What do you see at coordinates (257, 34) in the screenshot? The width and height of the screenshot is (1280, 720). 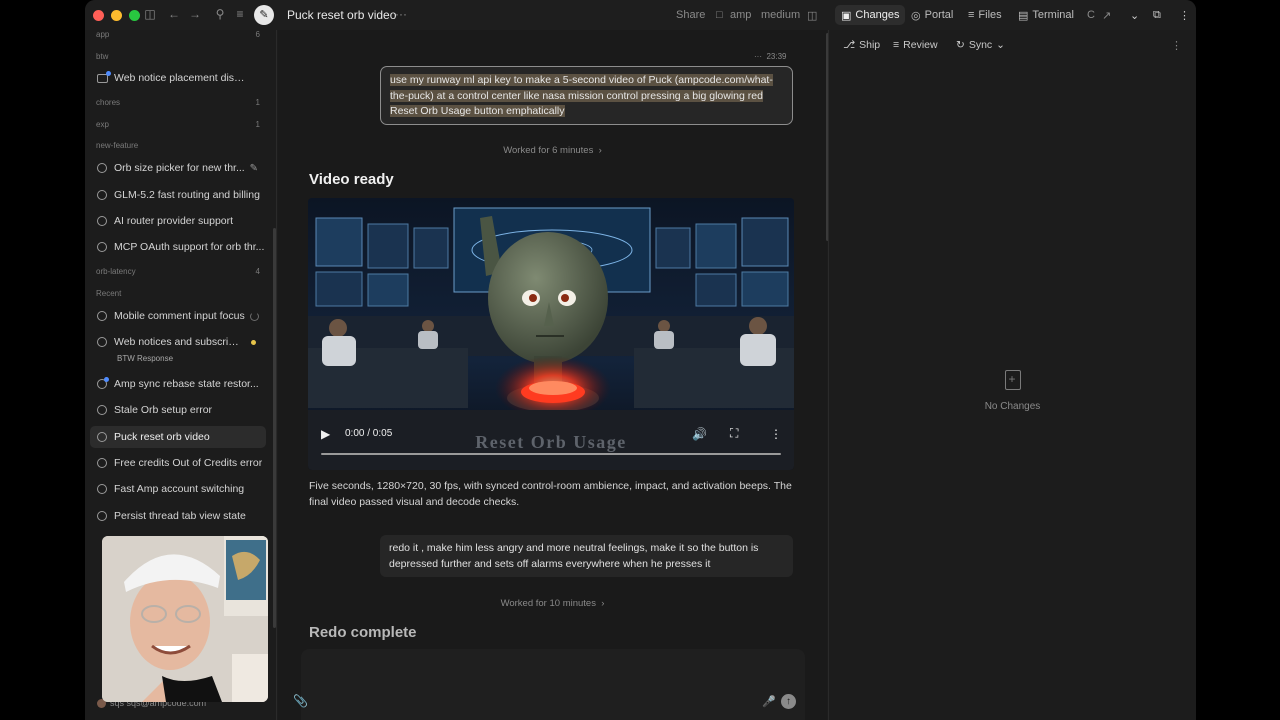 I see `group-count: 6` at bounding box center [257, 34].